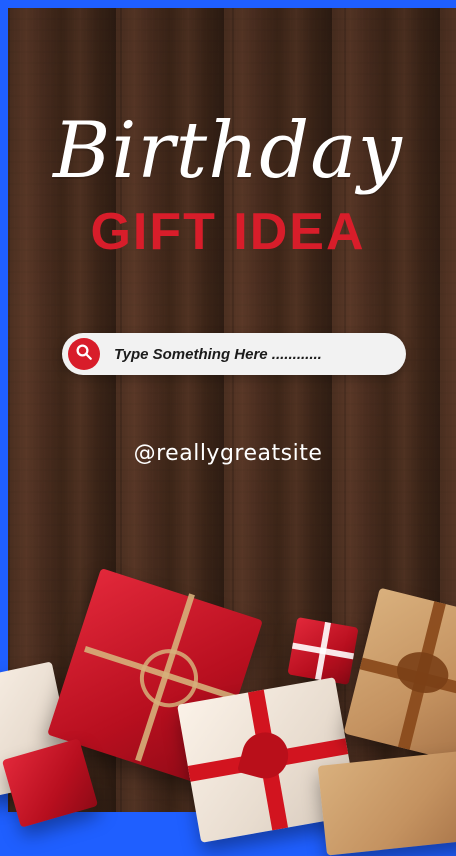 The image size is (456, 856). Describe the element at coordinates (322, 651) in the screenshot. I see `small-box-ribbon` at that location.